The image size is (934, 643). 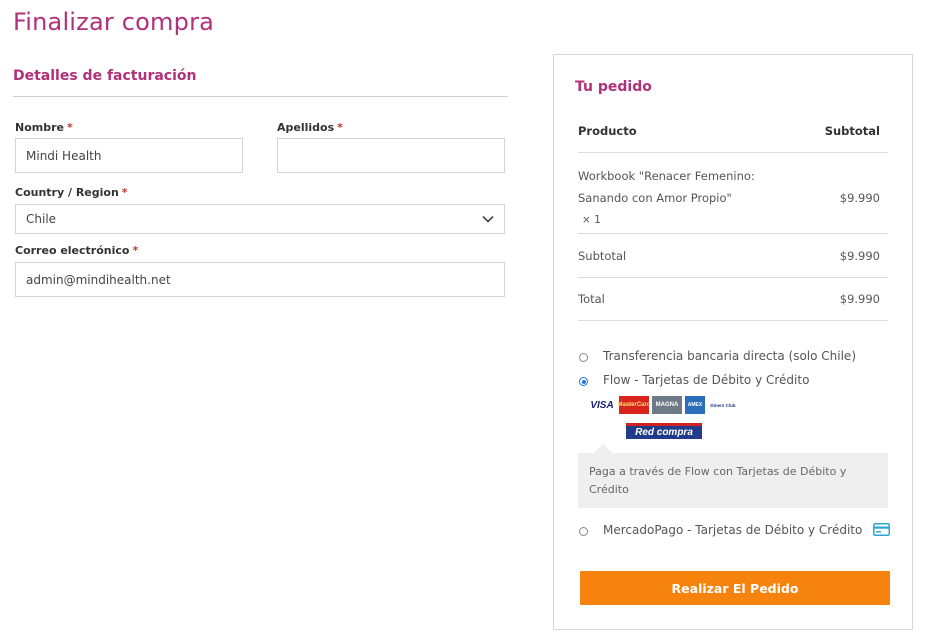 I want to click on payment-label-flow: Flow - Tarjetas de Débito y Crédito, so click(x=706, y=380).